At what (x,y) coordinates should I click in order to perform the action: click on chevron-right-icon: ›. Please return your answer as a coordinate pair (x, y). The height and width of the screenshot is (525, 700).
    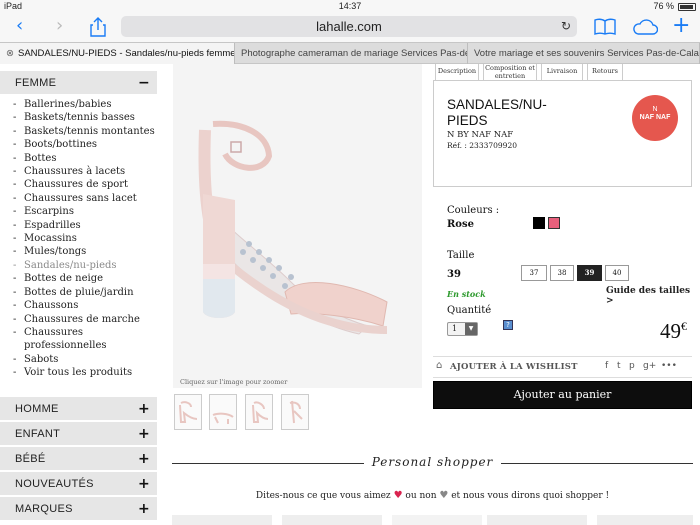
    Looking at the image, I should click on (59, 25).